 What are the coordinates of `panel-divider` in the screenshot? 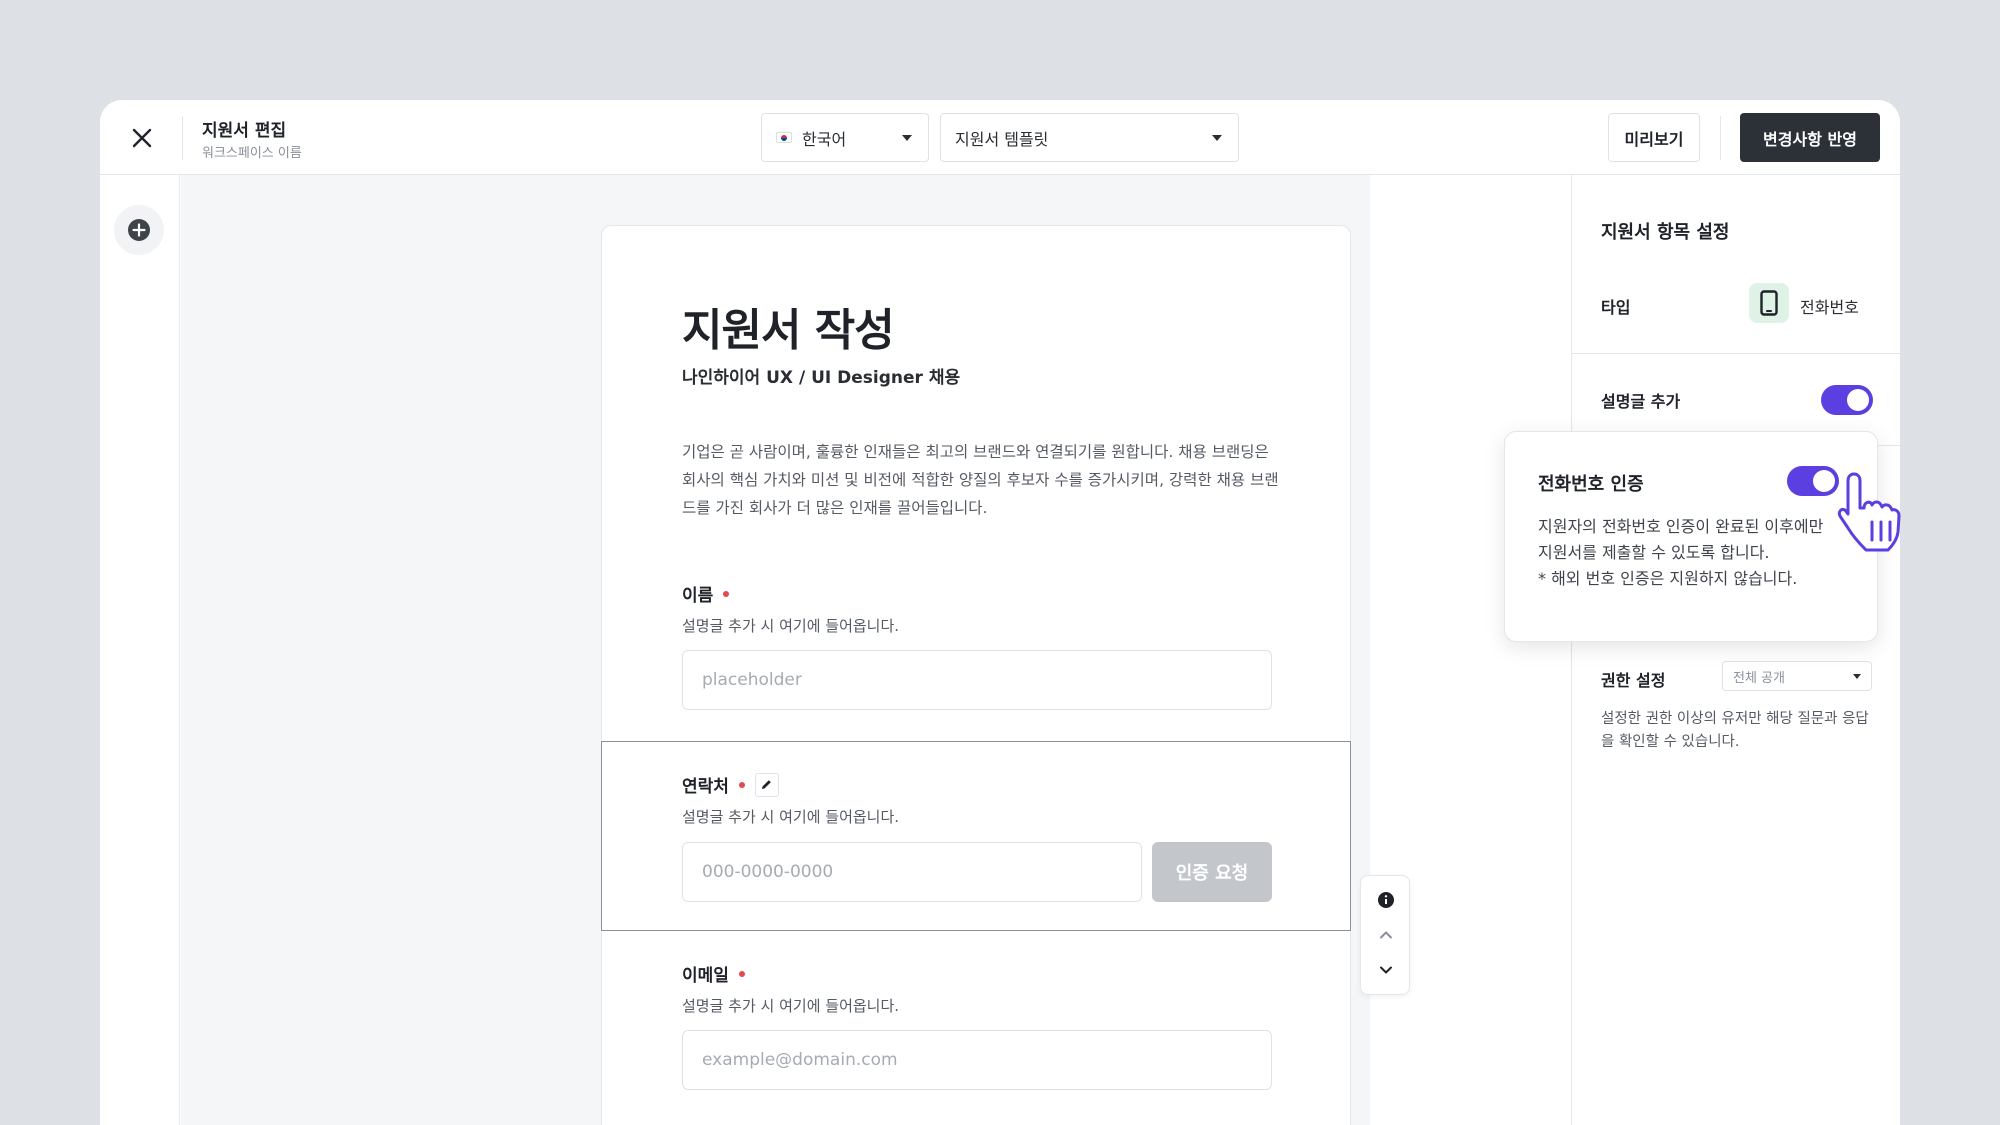 It's located at (1736, 353).